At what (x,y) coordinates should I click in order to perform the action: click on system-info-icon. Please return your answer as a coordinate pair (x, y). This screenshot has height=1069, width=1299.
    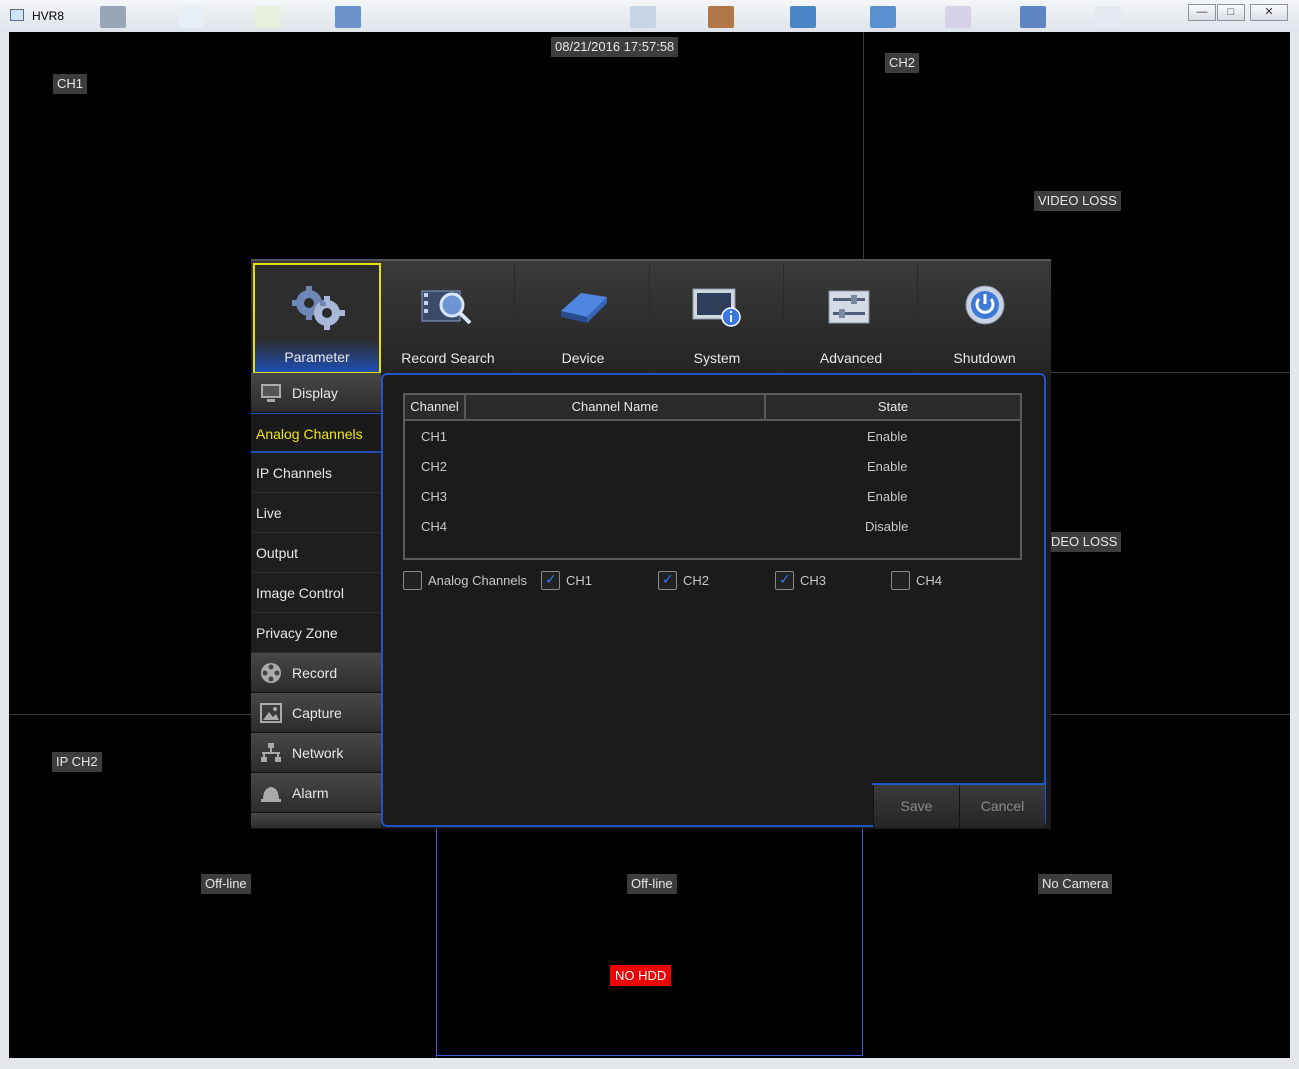
    Looking at the image, I should click on (716, 307).